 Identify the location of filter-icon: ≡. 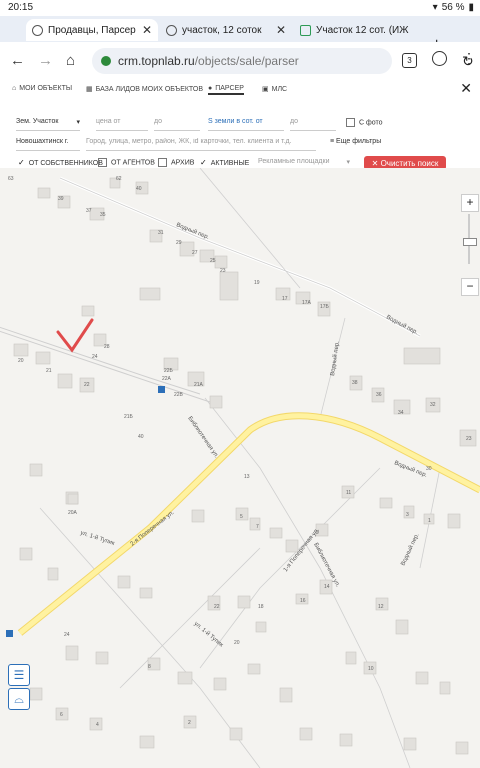
(332, 141).